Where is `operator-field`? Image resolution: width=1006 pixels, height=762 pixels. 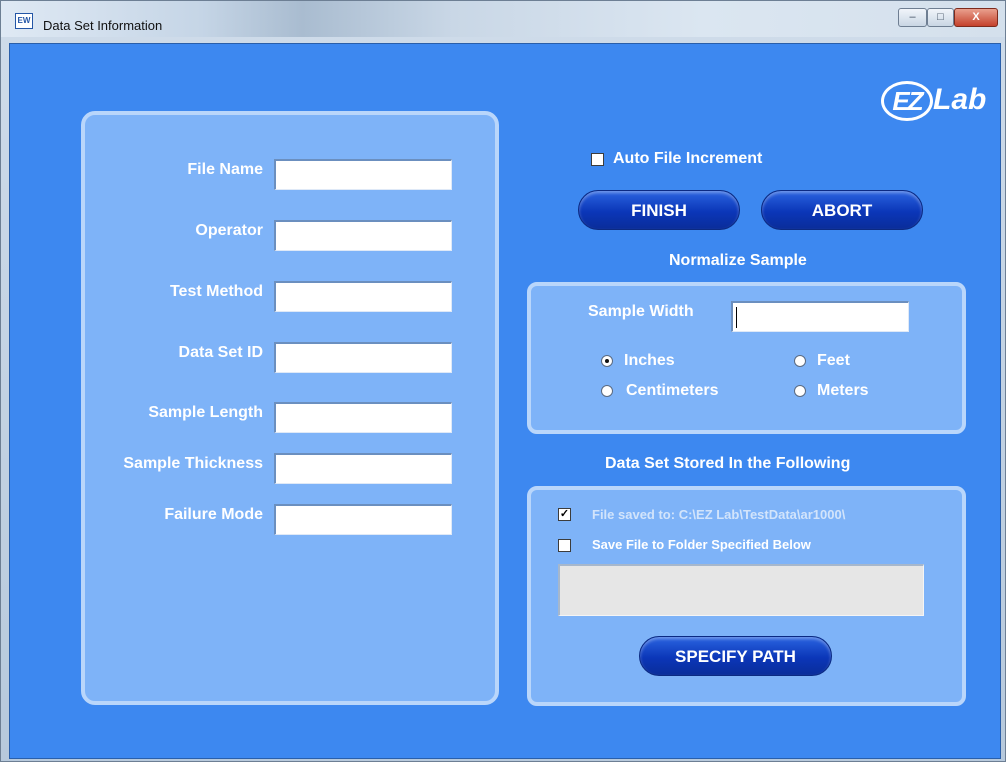 operator-field is located at coordinates (363, 235).